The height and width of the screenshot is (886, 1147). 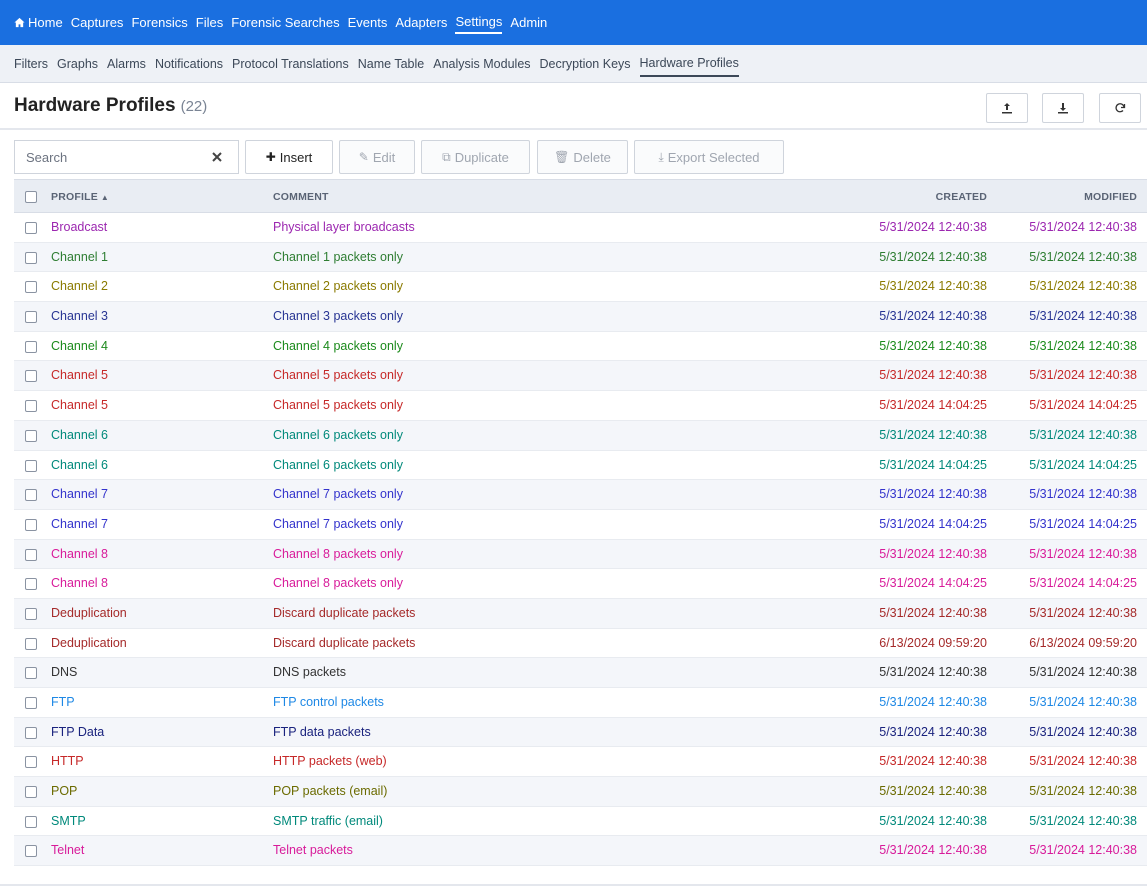 What do you see at coordinates (479, 22) in the screenshot?
I see `nav-item-settings: Settings` at bounding box center [479, 22].